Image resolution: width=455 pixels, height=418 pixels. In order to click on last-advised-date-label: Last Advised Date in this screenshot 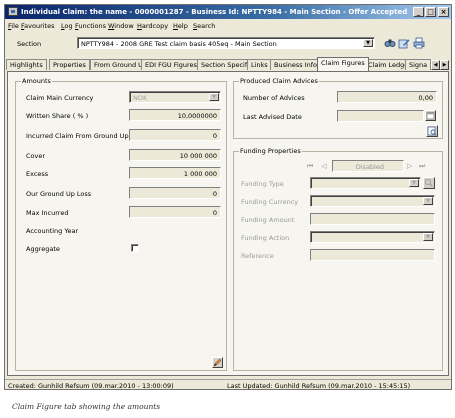, I will do `click(272, 117)`.